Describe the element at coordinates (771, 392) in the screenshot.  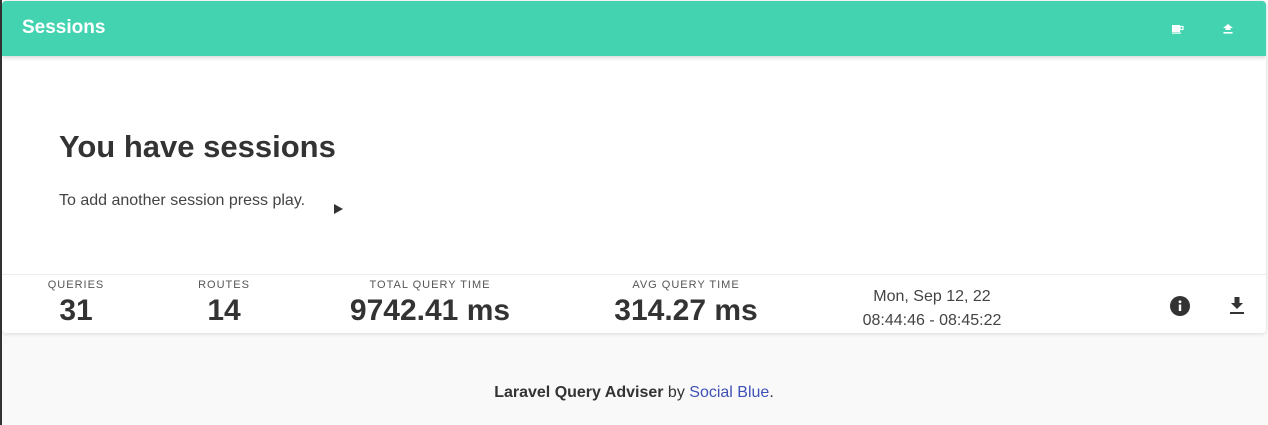
I see `footer-period: .` at that location.